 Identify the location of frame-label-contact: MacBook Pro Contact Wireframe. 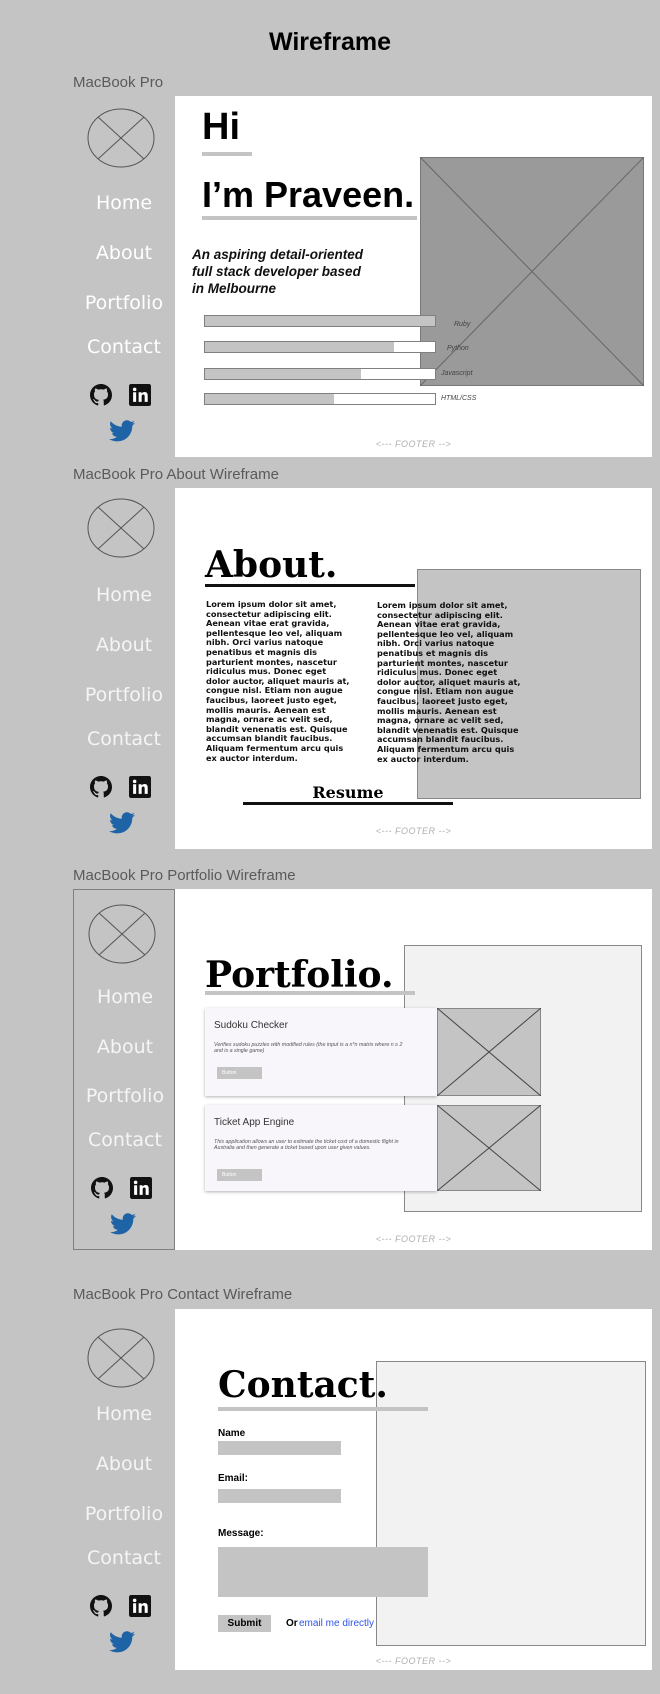
(183, 1294).